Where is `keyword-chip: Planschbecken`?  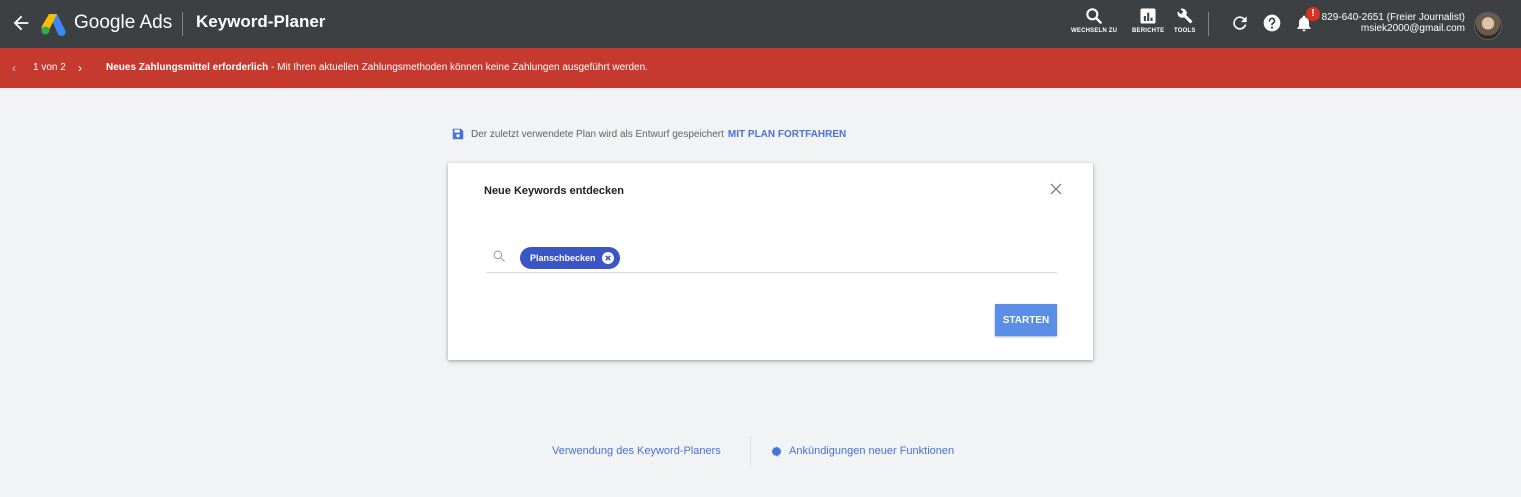
keyword-chip: Planschbecken is located at coordinates (570, 258).